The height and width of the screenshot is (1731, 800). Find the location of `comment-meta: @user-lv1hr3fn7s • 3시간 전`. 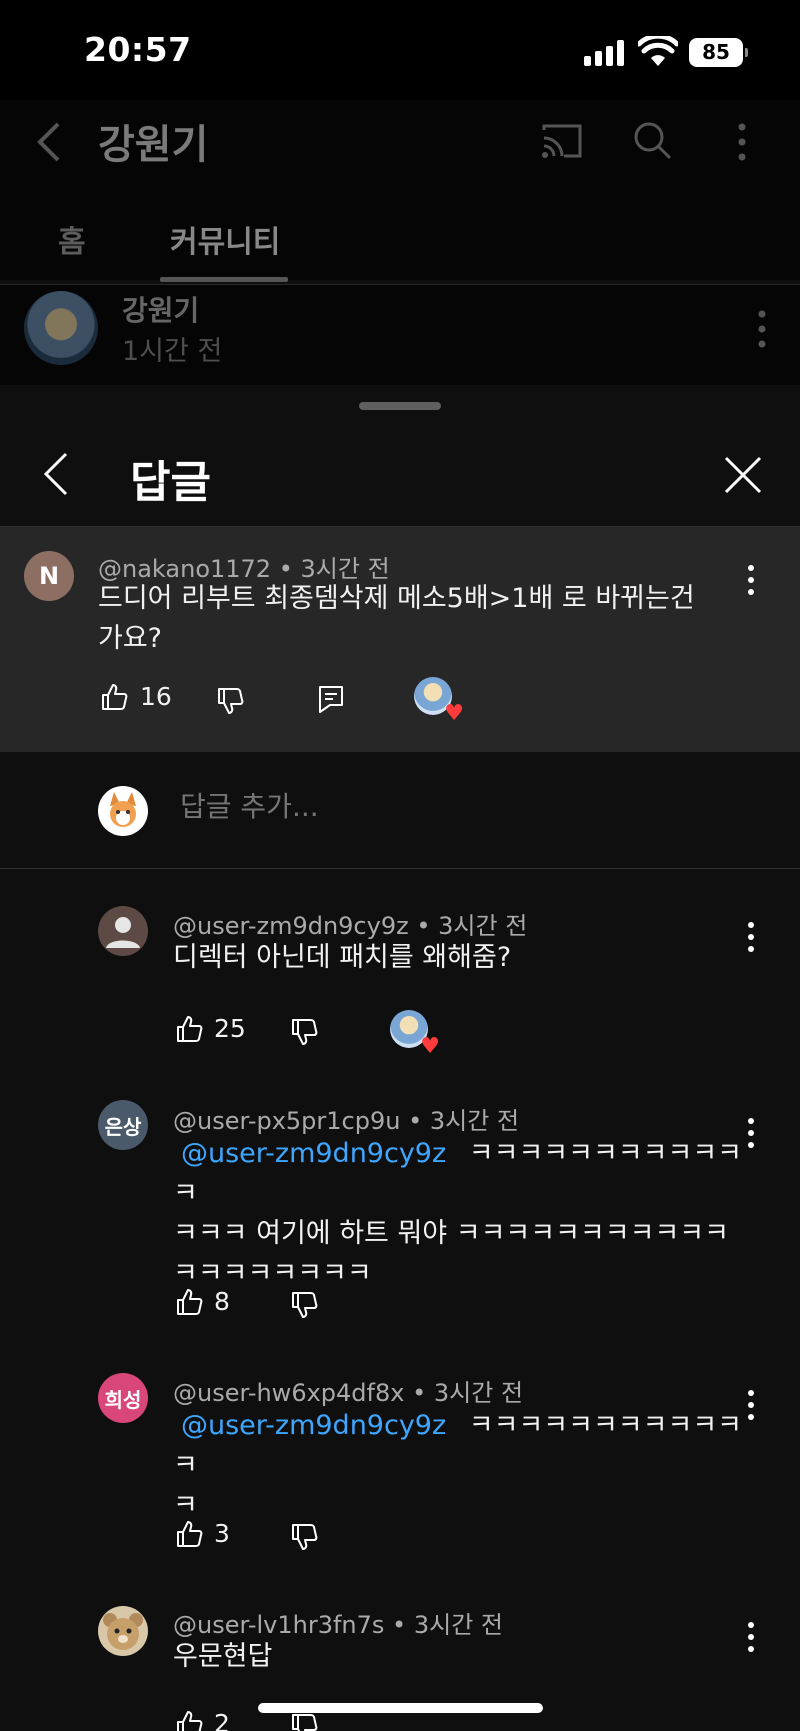

comment-meta: @user-lv1hr3fn7s • 3시간 전 is located at coordinates (338, 1625).